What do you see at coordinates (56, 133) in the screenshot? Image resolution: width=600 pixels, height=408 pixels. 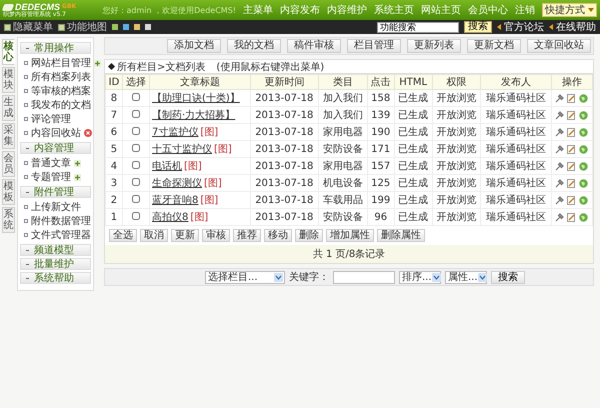 I see `menu-item: 内容回收站` at bounding box center [56, 133].